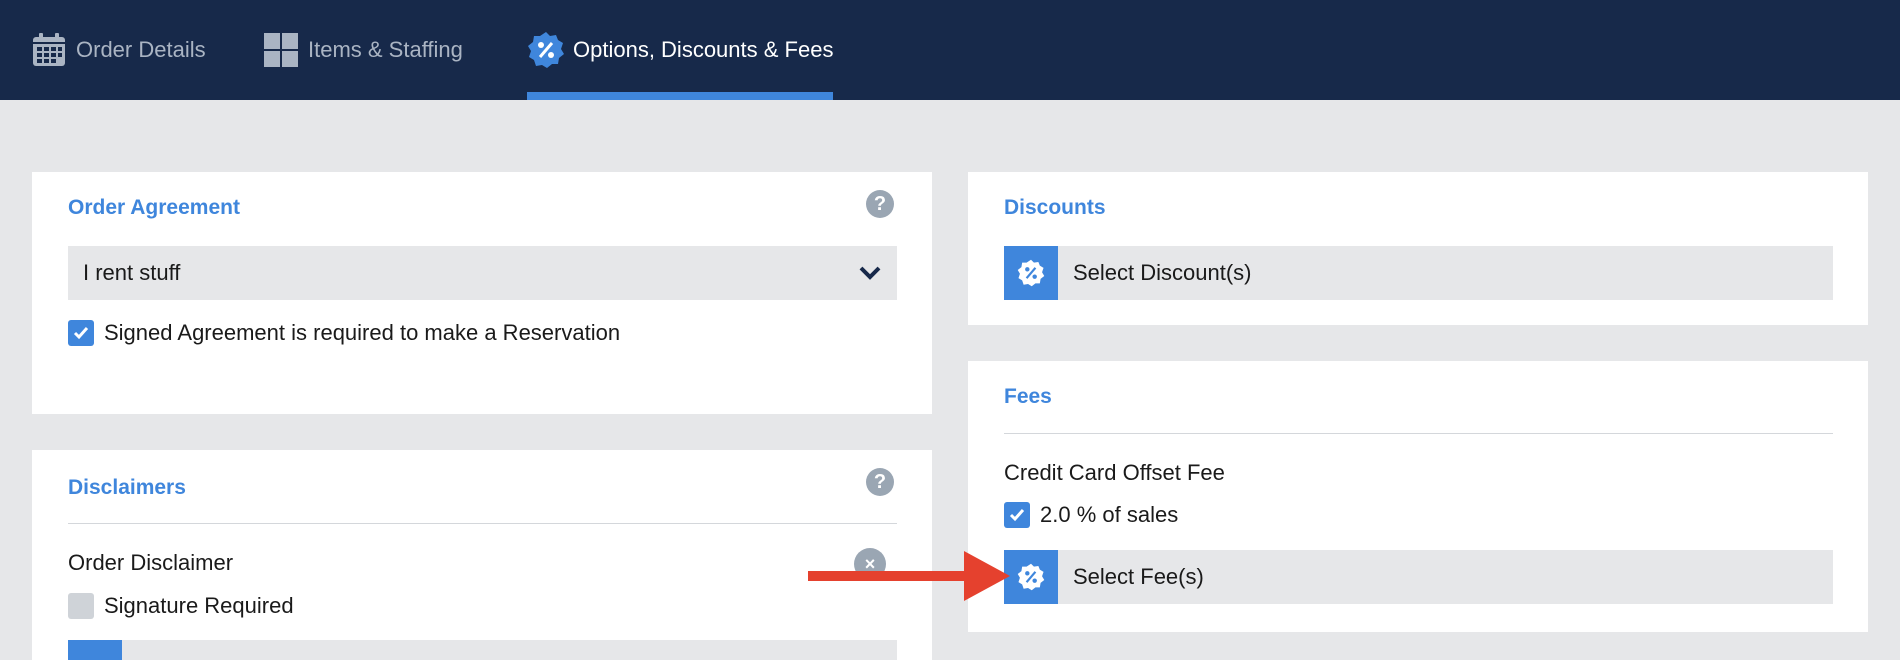 This screenshot has width=1900, height=660. What do you see at coordinates (1031, 577) in the screenshot?
I see `fee-badge-icon` at bounding box center [1031, 577].